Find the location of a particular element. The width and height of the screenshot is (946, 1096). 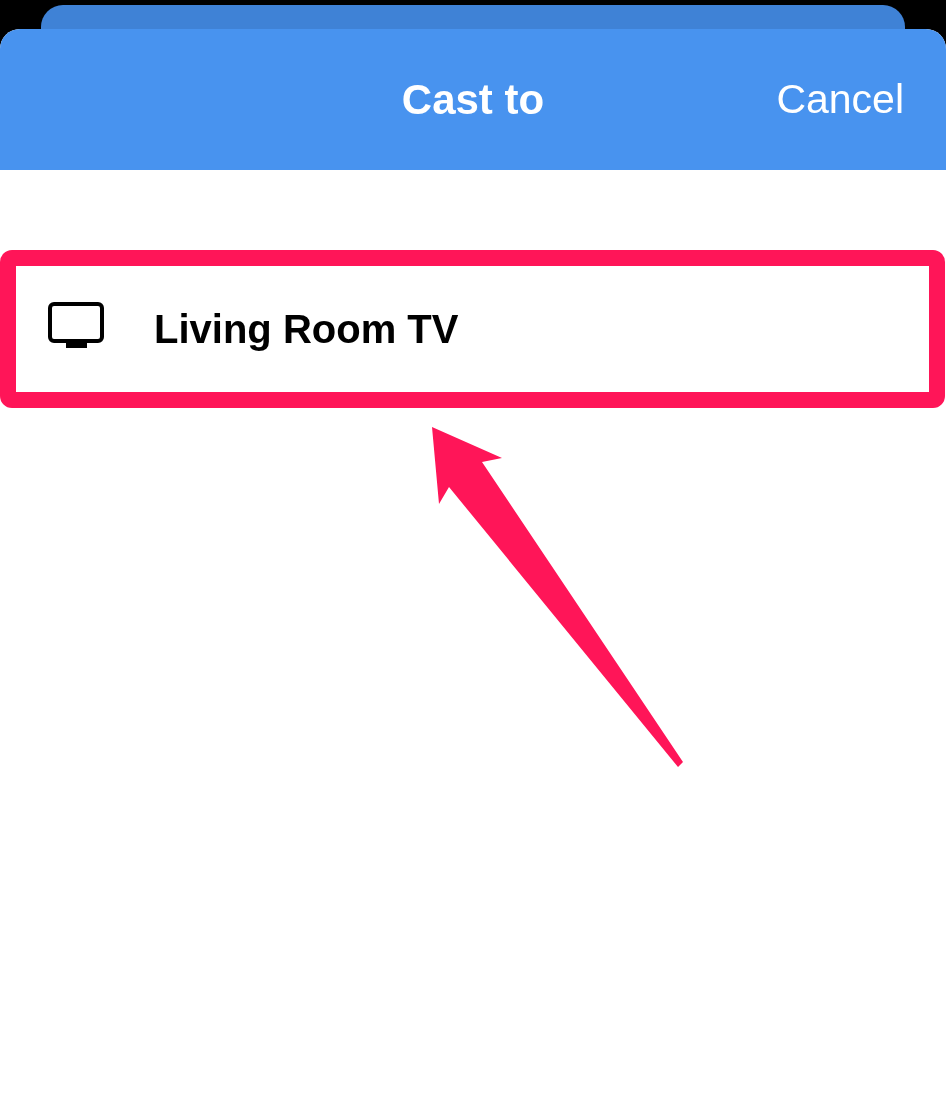

sheet-title: Cast to is located at coordinates (473, 99).